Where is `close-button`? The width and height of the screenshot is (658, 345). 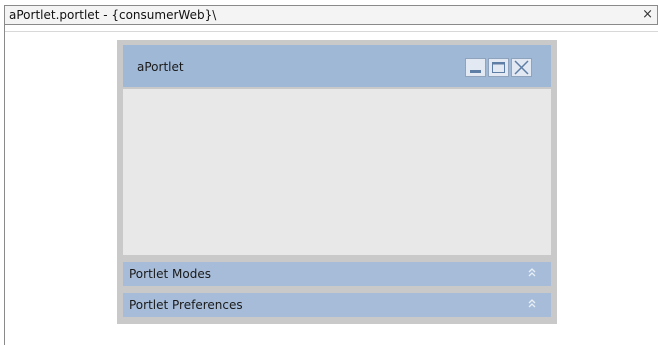 close-button is located at coordinates (521, 67).